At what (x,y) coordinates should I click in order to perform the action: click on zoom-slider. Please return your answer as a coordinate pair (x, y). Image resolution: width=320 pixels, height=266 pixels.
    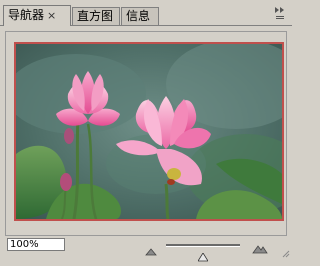
    Looking at the image, I should click on (203, 253).